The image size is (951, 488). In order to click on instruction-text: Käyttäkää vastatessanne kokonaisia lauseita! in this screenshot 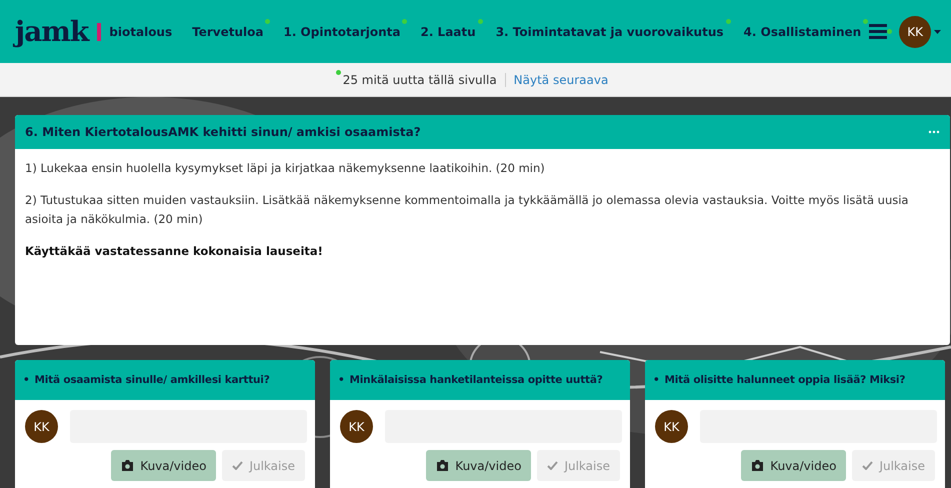, I will do `click(174, 251)`.